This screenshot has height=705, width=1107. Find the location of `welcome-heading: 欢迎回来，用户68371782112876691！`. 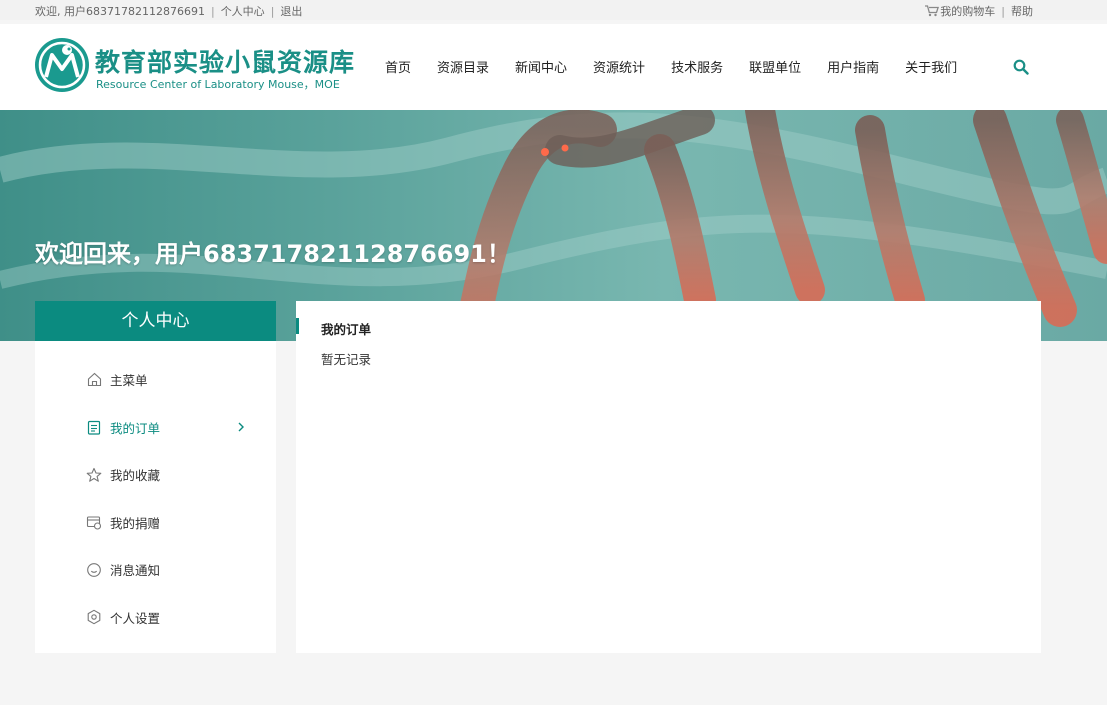

welcome-heading: 欢迎回来，用户68371782112876691！ is located at coordinates (273, 254).